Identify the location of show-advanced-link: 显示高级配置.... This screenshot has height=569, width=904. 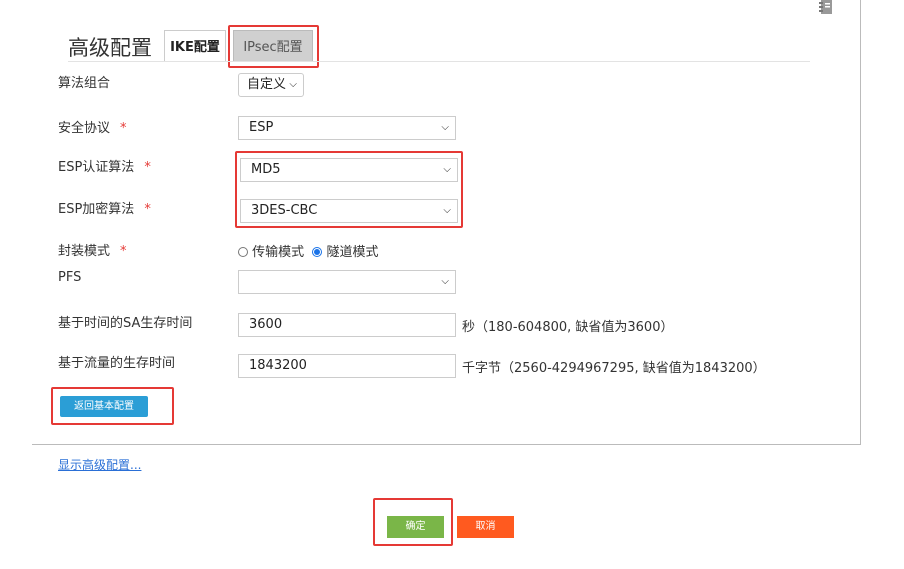
(99, 464).